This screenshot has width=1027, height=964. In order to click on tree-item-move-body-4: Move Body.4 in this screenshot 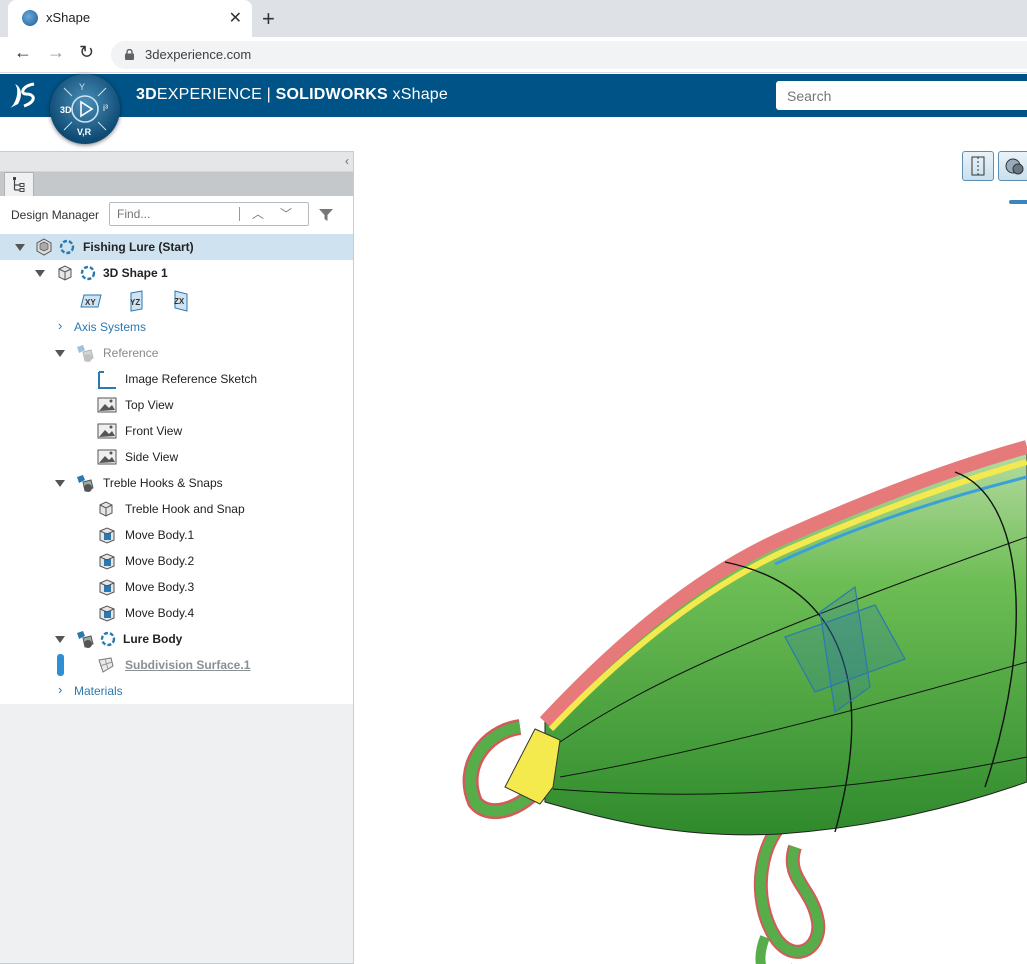, I will do `click(176, 613)`.